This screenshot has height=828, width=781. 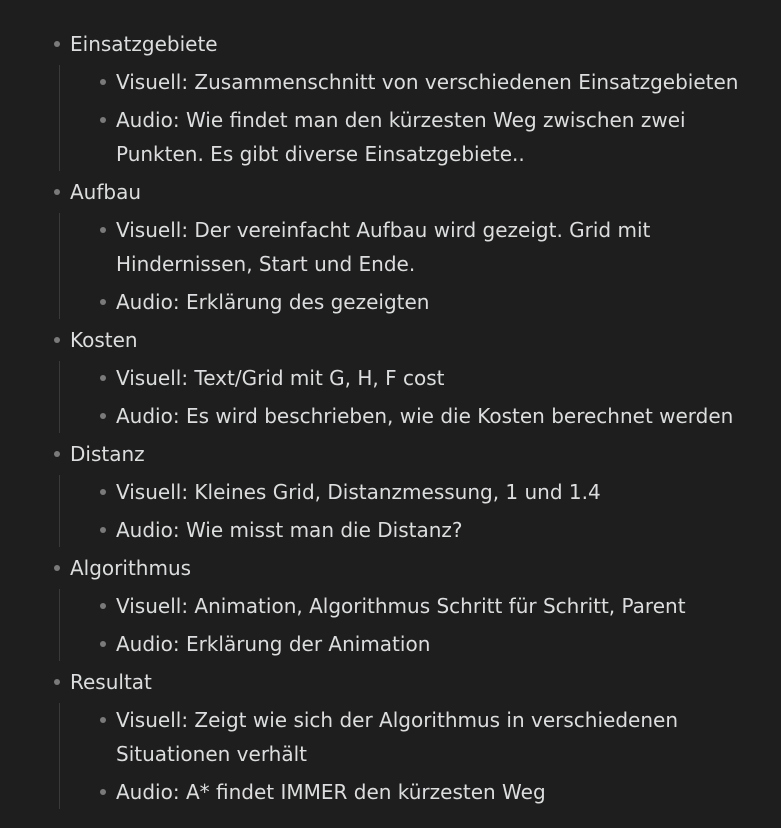 I want to click on section-title: Distanz, so click(x=107, y=454).